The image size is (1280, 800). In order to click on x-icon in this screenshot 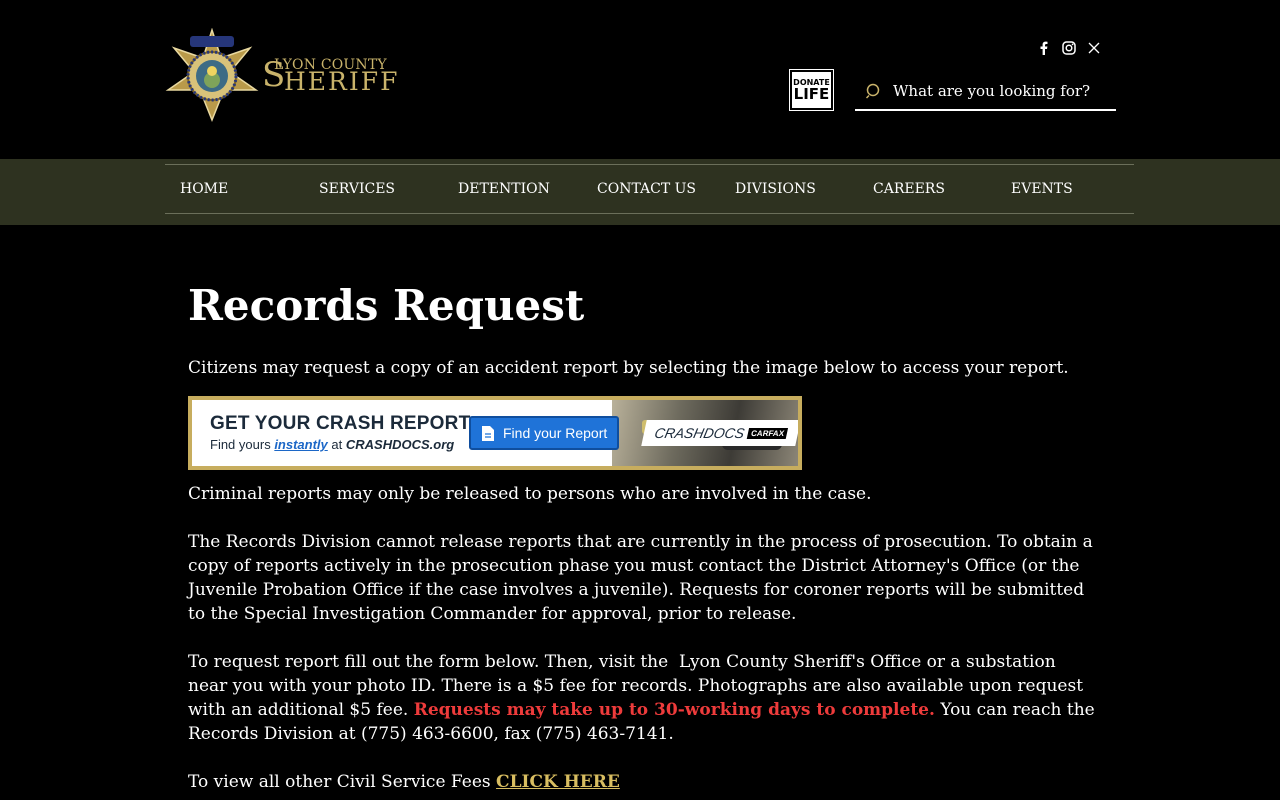, I will do `click(1093, 47)`.